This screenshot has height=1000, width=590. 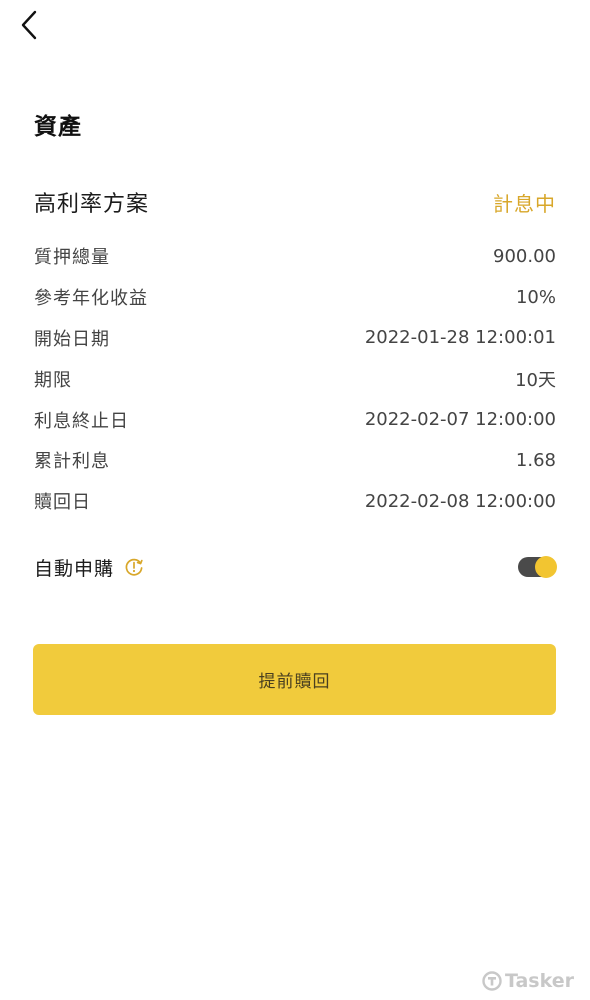 What do you see at coordinates (72, 462) in the screenshot?
I see `detail-label: 累計利息` at bounding box center [72, 462].